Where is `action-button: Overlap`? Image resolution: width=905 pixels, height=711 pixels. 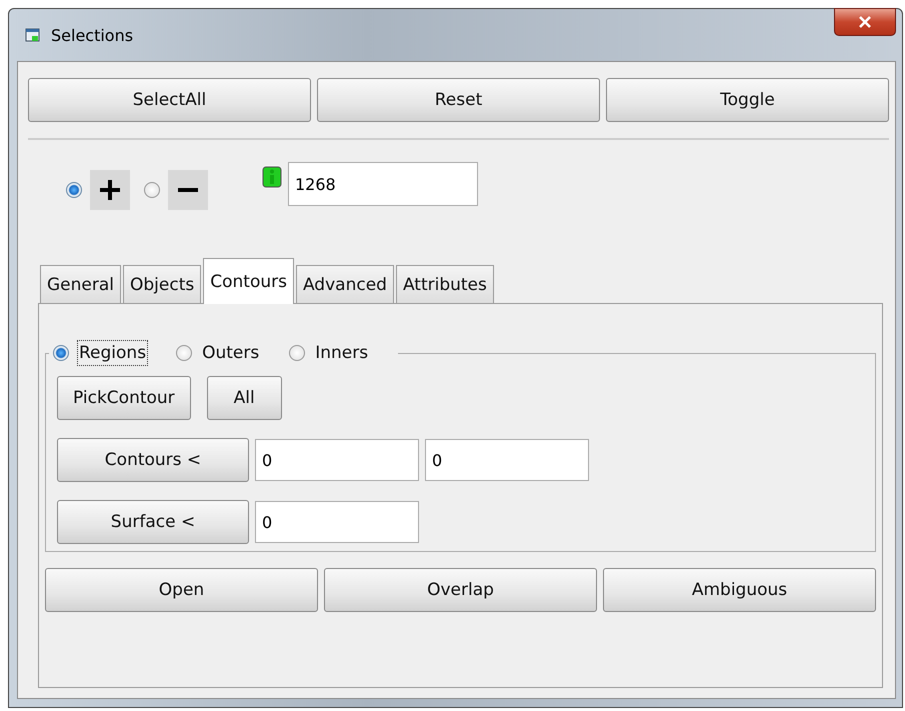 action-button: Overlap is located at coordinates (460, 590).